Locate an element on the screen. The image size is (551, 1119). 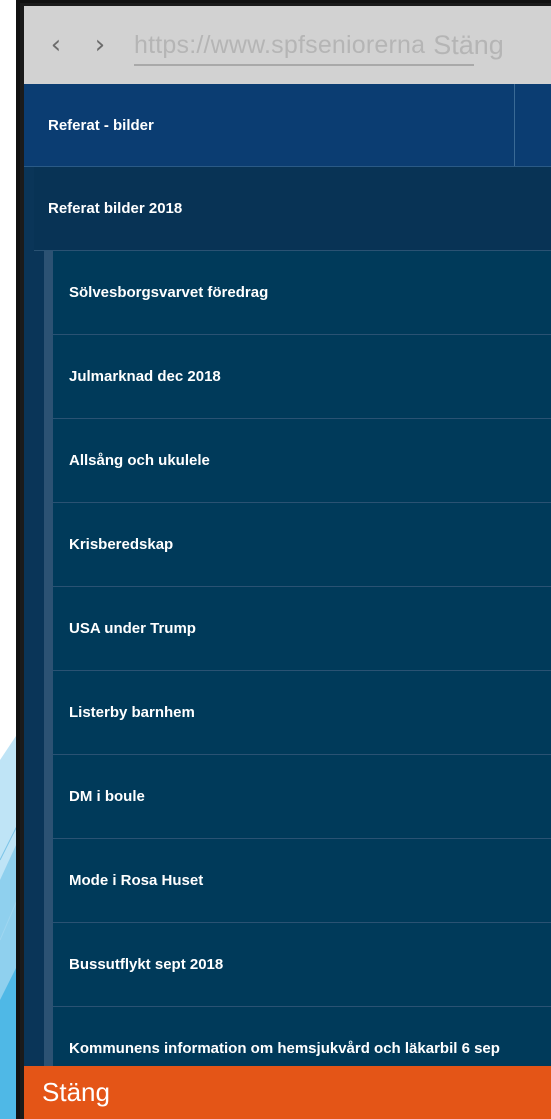
browser-address-bar: ‹ › https://www.spfseniorerna Stäng is located at coordinates (287, 45).